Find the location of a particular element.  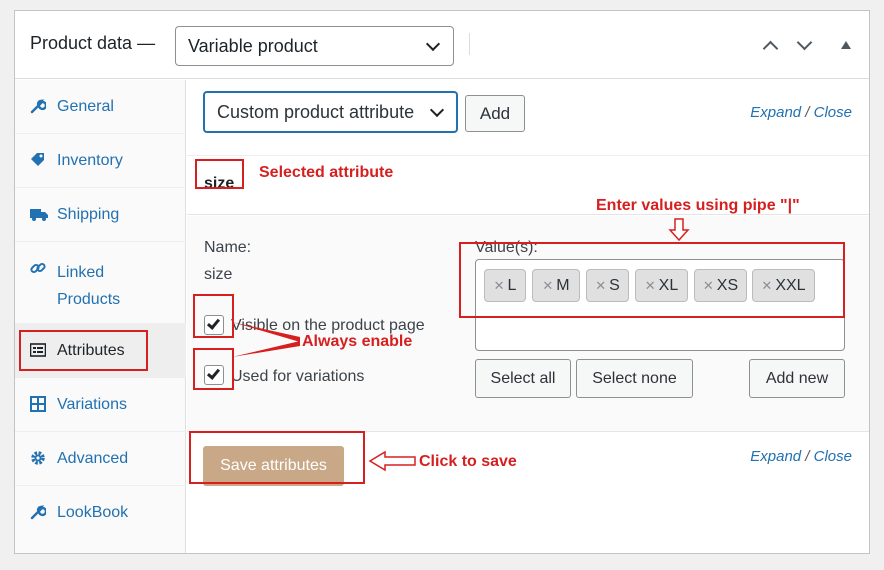

left-arrow-icon is located at coordinates (392, 461).